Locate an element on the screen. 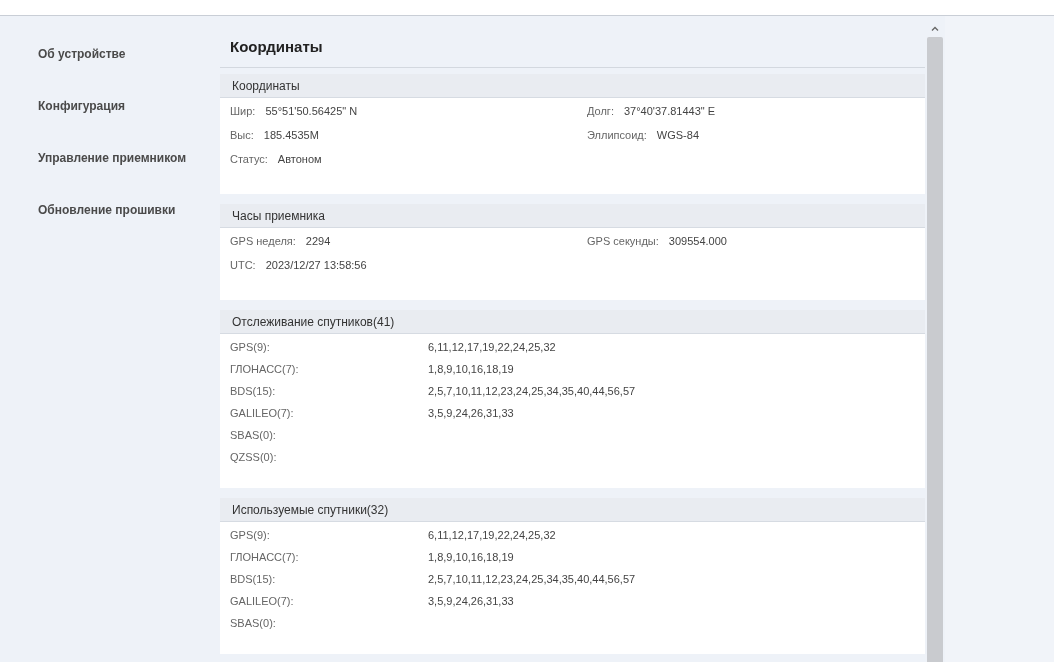 This screenshot has height=662, width=1054. field-label: Долг: is located at coordinates (600, 111).